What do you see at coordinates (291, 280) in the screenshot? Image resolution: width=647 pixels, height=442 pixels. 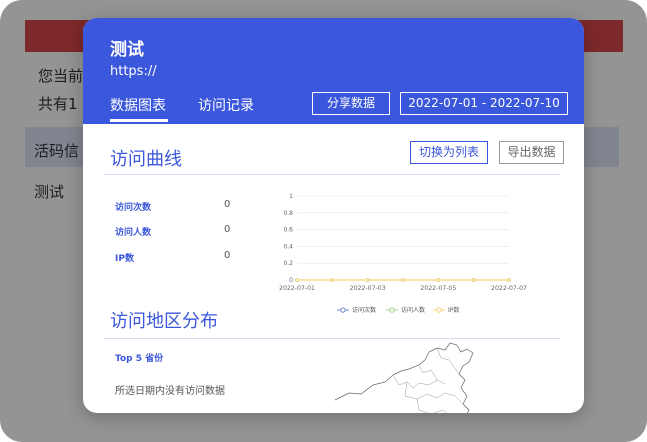 I see `y-tick-label: 0` at bounding box center [291, 280].